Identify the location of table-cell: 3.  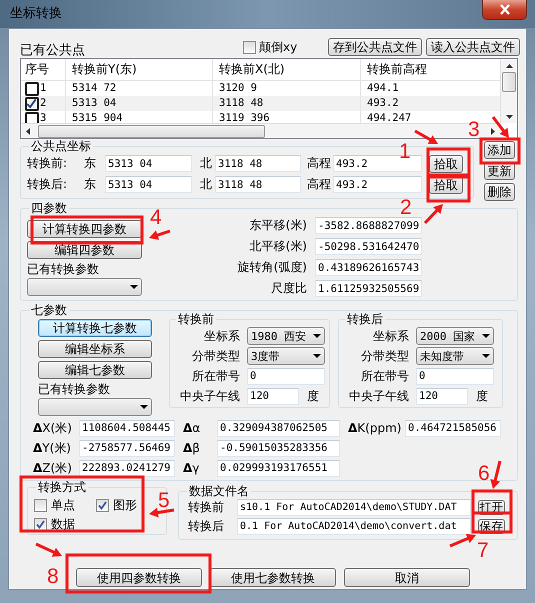
(43, 117).